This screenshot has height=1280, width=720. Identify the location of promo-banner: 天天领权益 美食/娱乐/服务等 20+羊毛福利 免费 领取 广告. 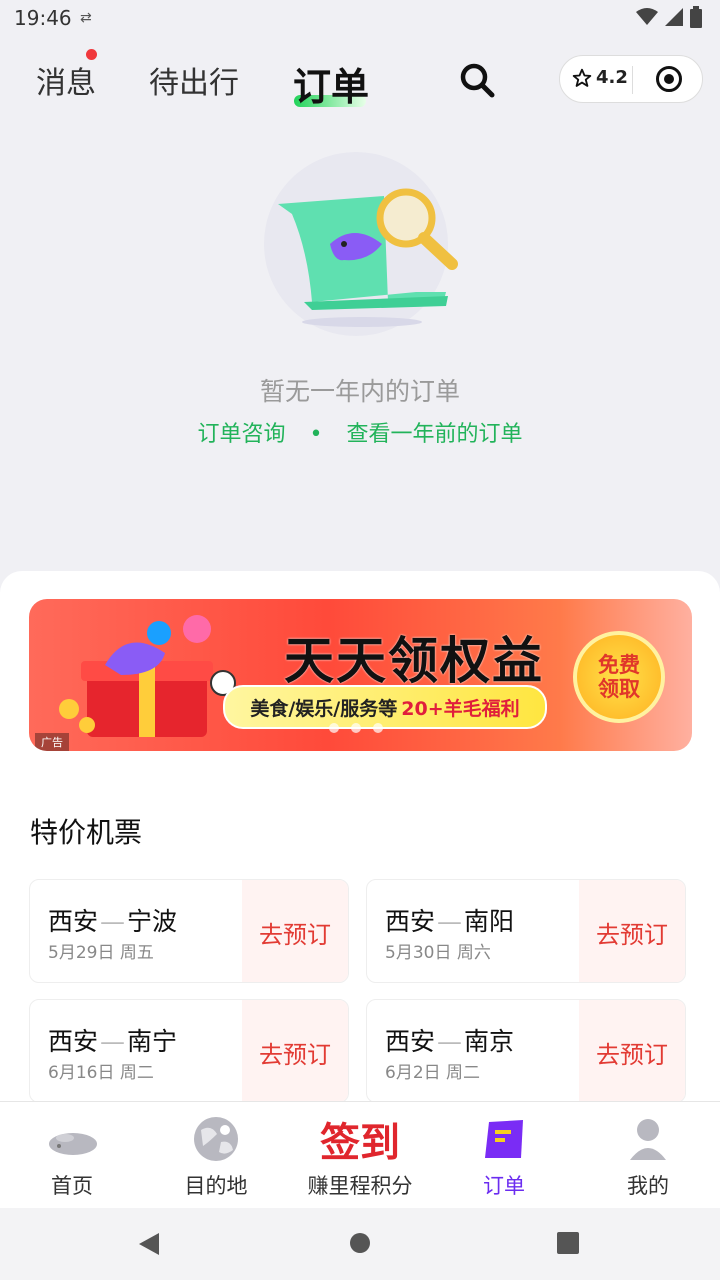
(360, 675).